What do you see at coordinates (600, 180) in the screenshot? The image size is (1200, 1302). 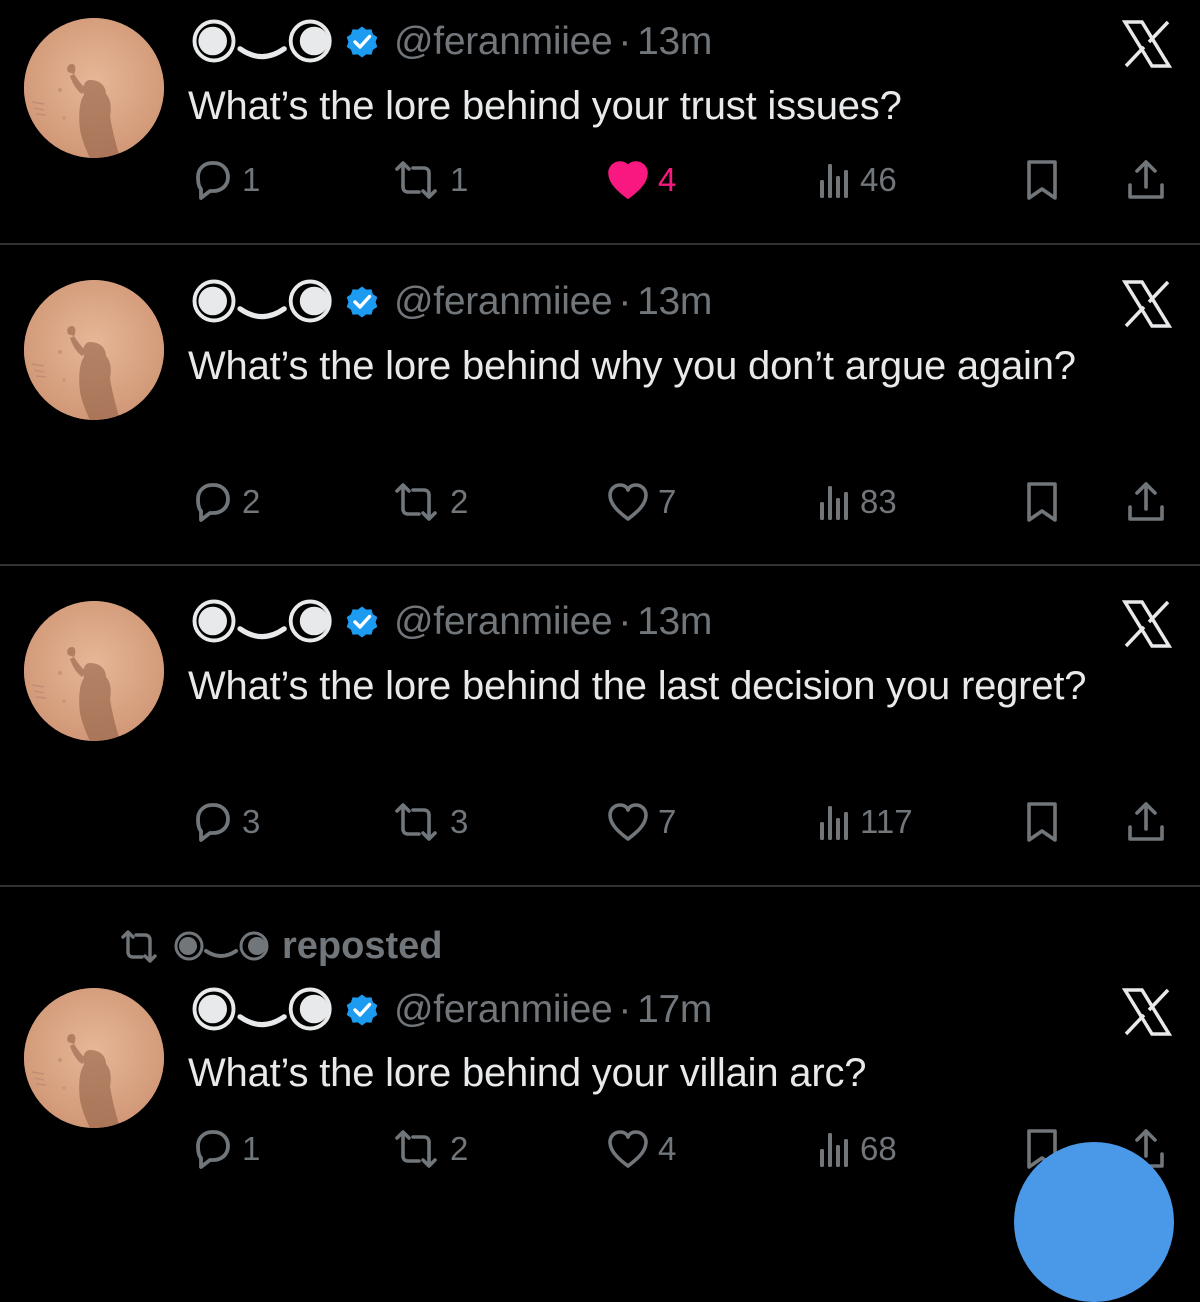 I see `tweet-actions: 1 1 4 46` at bounding box center [600, 180].